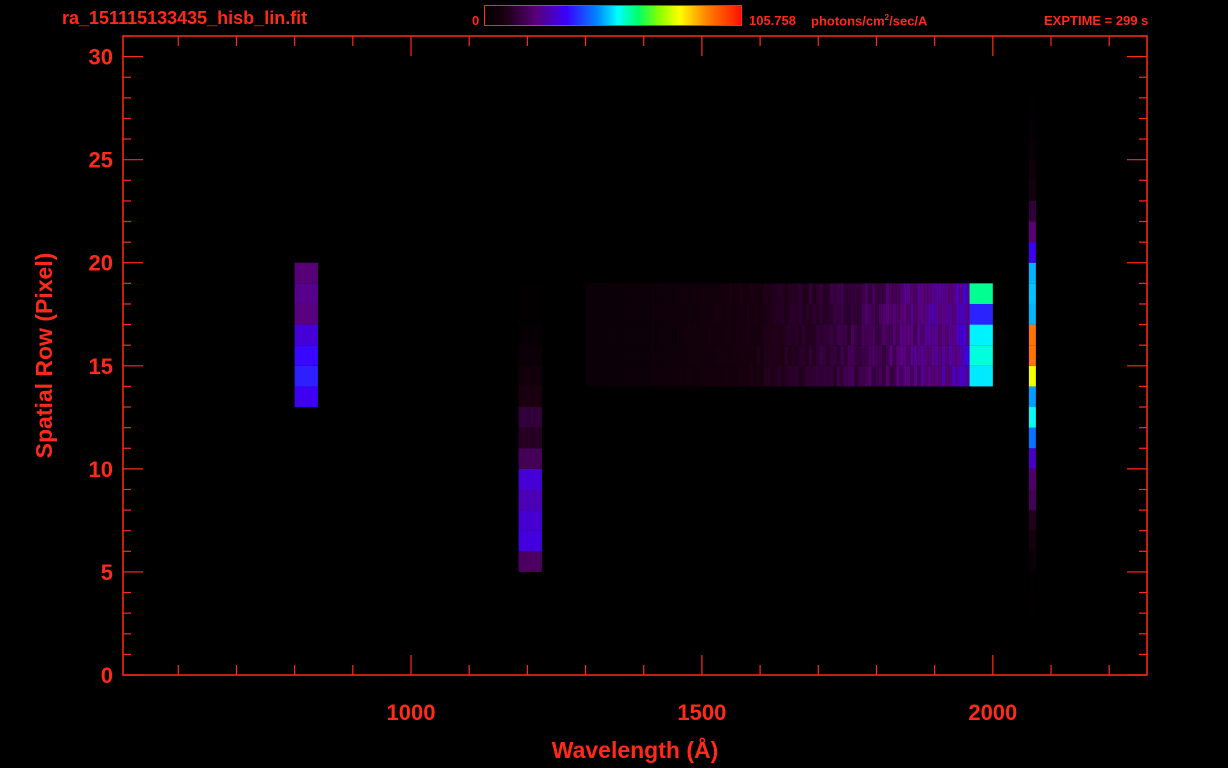 This screenshot has width=1228, height=768. I want to click on x-tick-label: 1000, so click(411, 712).